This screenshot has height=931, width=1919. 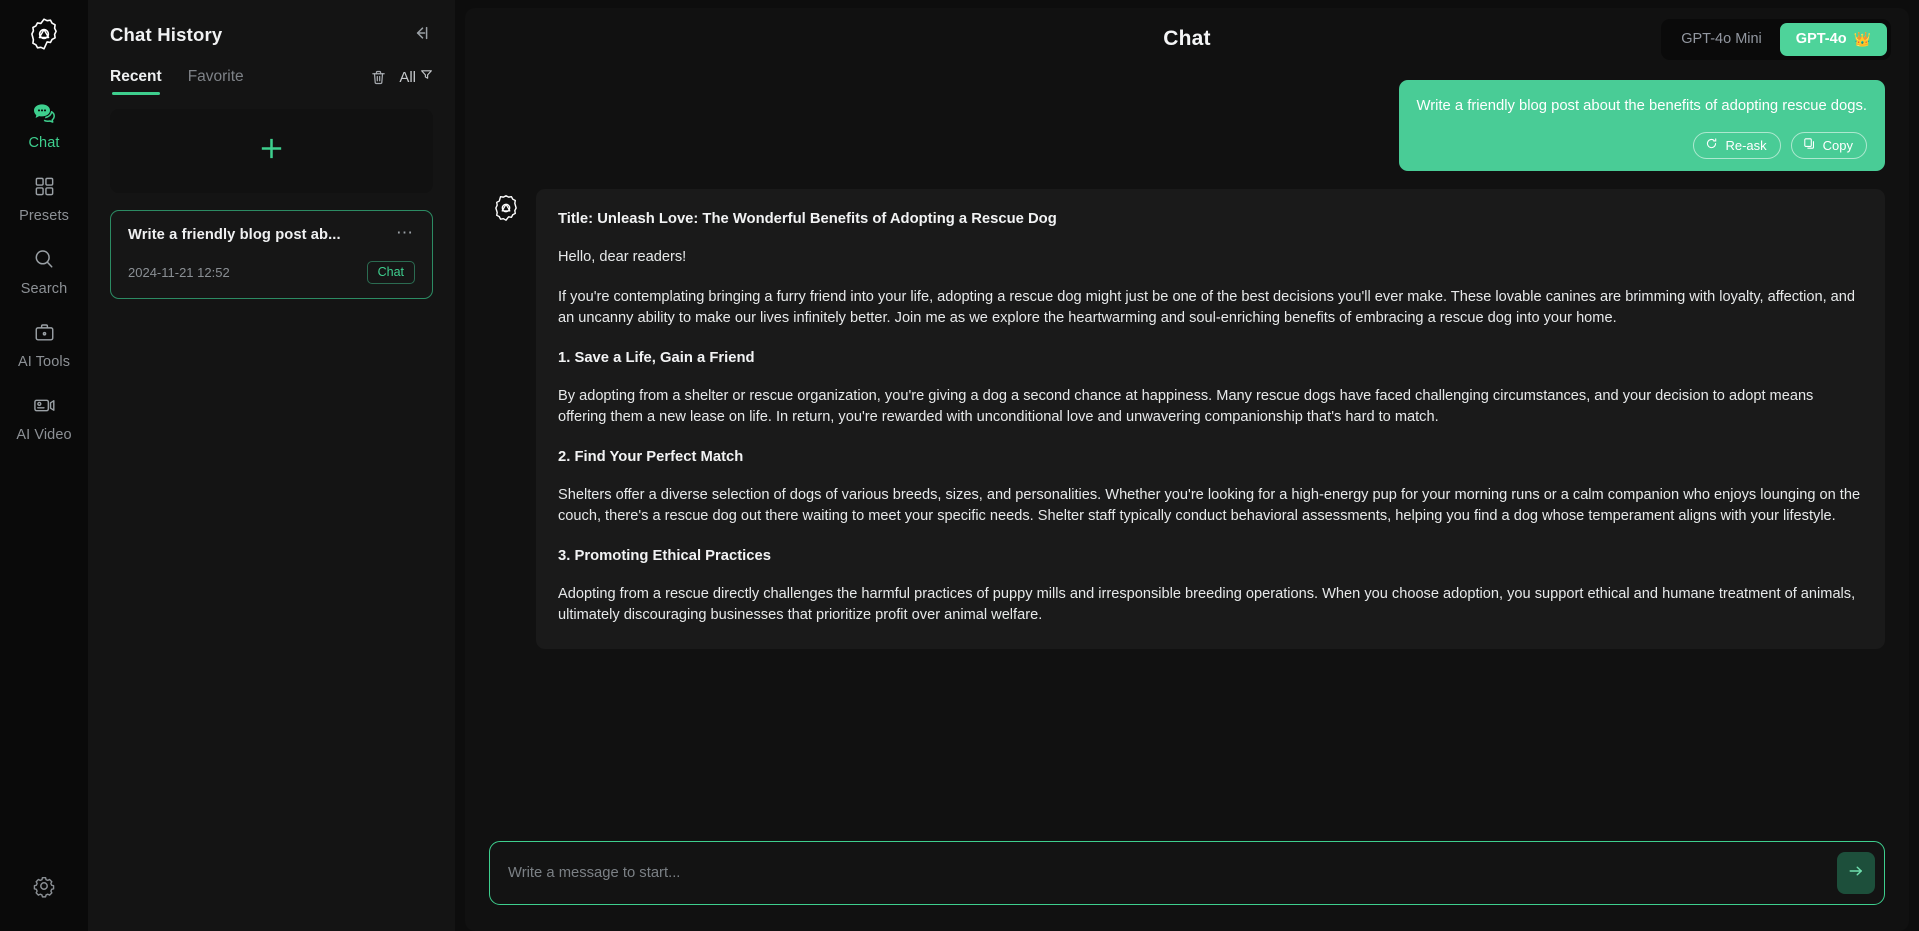 What do you see at coordinates (271, 272) in the screenshot?
I see `history-item-bottom-row: 2024-11-21 12:52 Chat` at bounding box center [271, 272].